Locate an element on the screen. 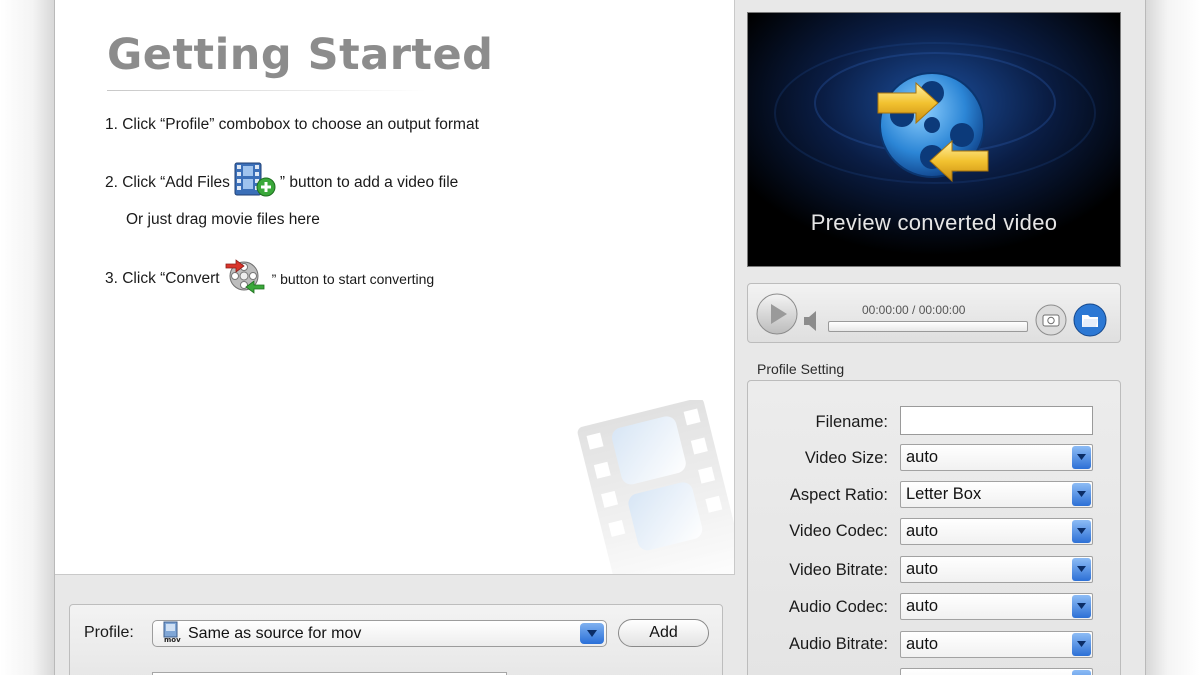 This screenshot has height=675, width=1200. audio-codec-value: auto is located at coordinates (922, 606).